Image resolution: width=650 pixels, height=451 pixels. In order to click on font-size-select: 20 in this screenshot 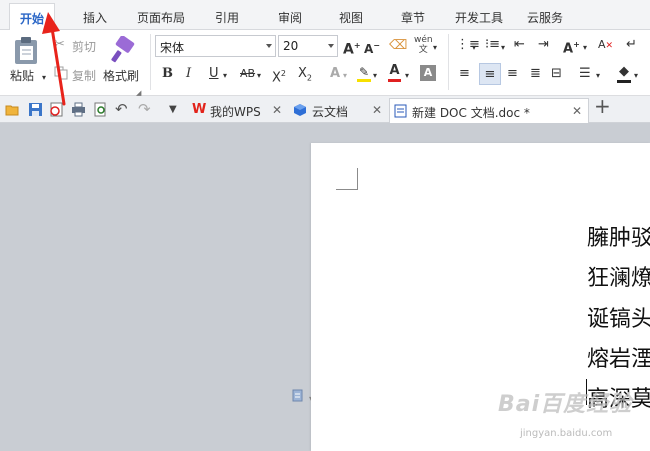, I will do `click(308, 46)`.